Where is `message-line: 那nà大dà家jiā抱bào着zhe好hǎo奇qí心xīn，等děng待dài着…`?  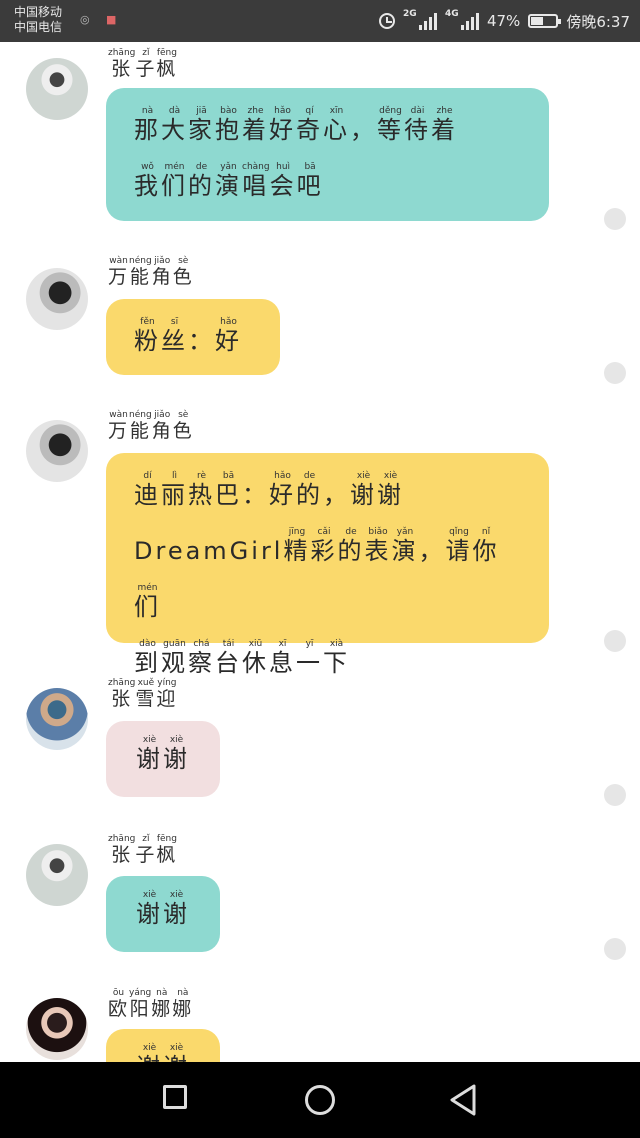
message-line: 那nà大dà家jiā抱bào着zhe好hǎo奇qí心xīn，等děng待dài着… is located at coordinates (327, 130).